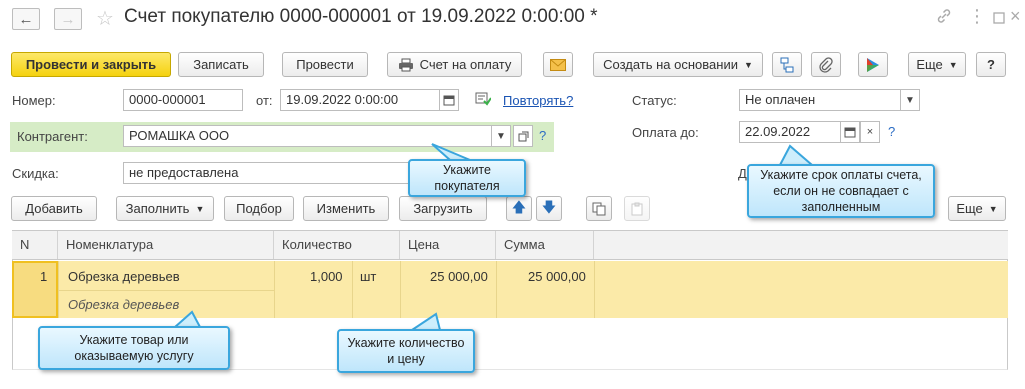 The height and width of the screenshot is (389, 1025). Describe the element at coordinates (35, 289) in the screenshot. I see `row-number-cell` at that location.